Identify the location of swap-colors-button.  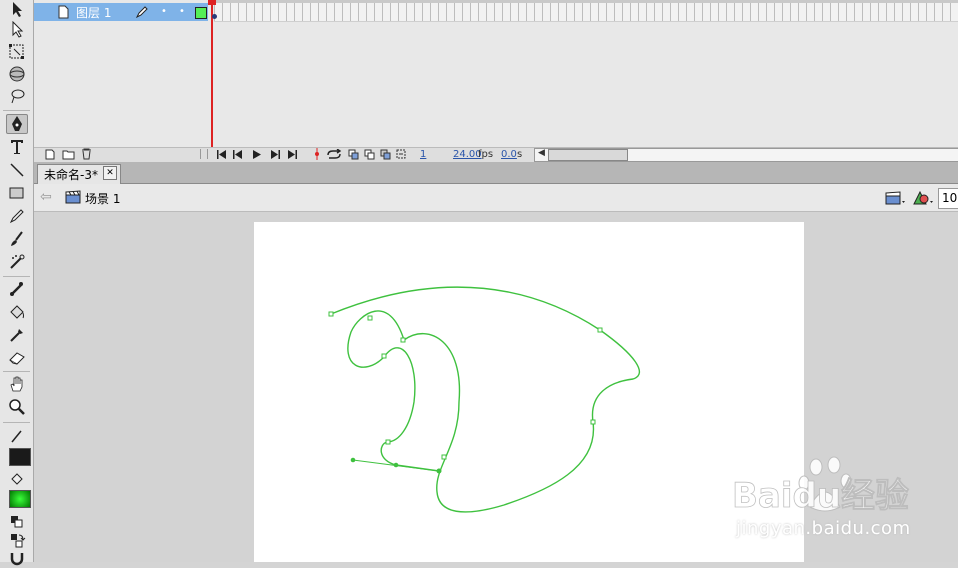
(17, 540).